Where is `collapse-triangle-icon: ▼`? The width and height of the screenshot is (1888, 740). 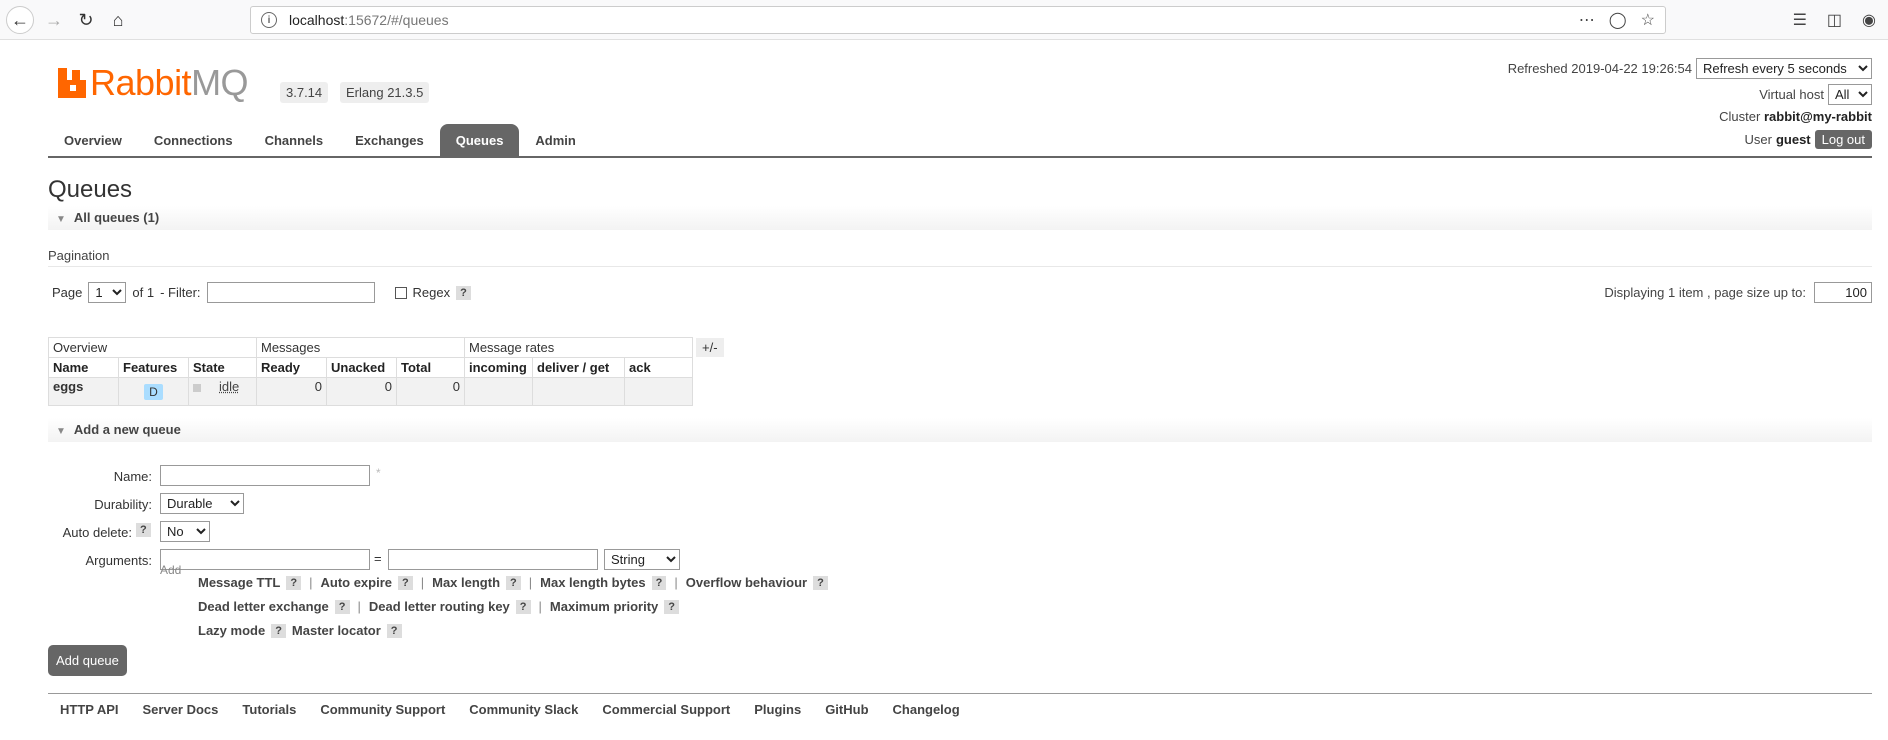 collapse-triangle-icon: ▼ is located at coordinates (61, 219).